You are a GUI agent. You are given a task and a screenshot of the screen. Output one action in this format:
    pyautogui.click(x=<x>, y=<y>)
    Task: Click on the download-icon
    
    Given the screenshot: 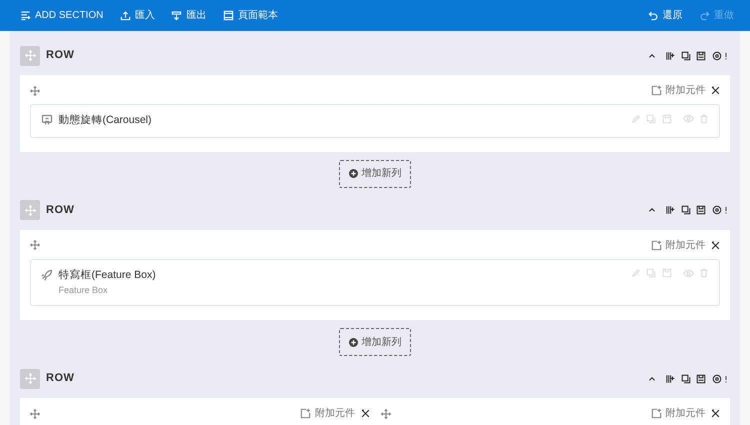 What is the action you would take?
    pyautogui.click(x=176, y=15)
    